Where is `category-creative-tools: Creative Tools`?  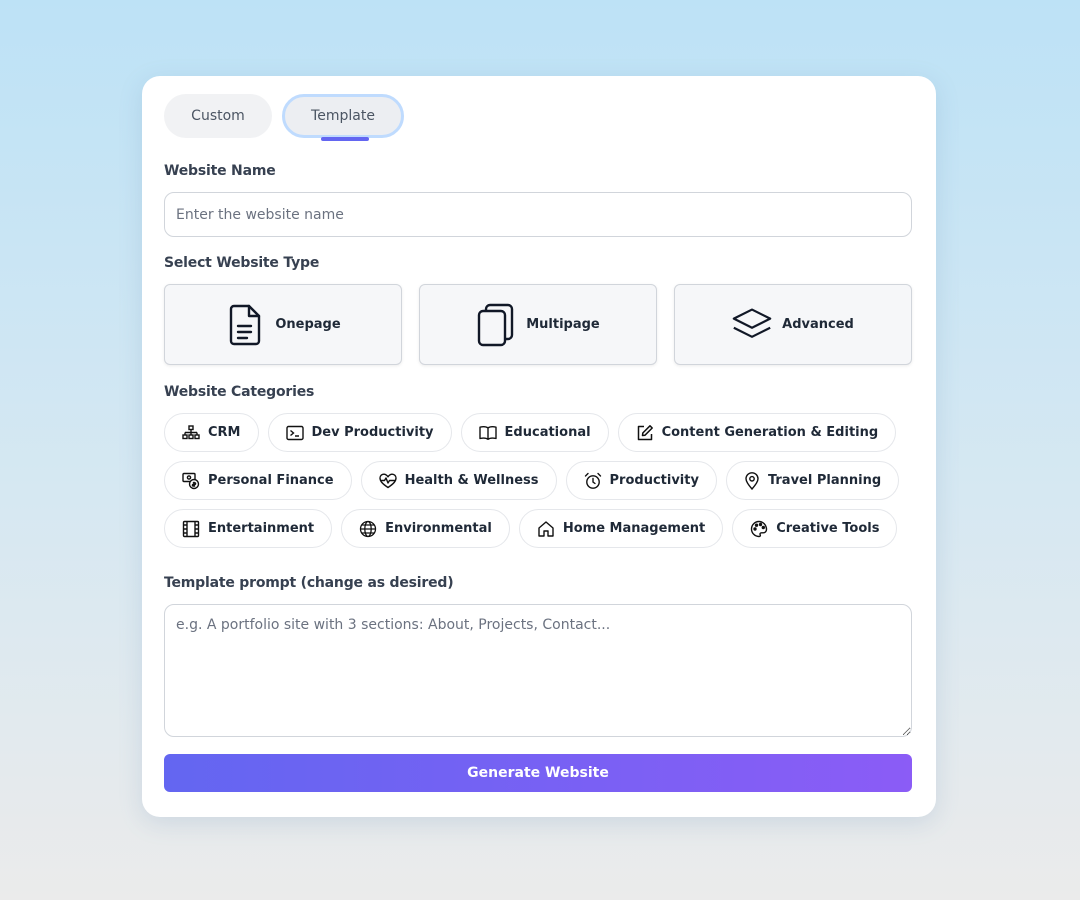 category-creative-tools: Creative Tools is located at coordinates (815, 528).